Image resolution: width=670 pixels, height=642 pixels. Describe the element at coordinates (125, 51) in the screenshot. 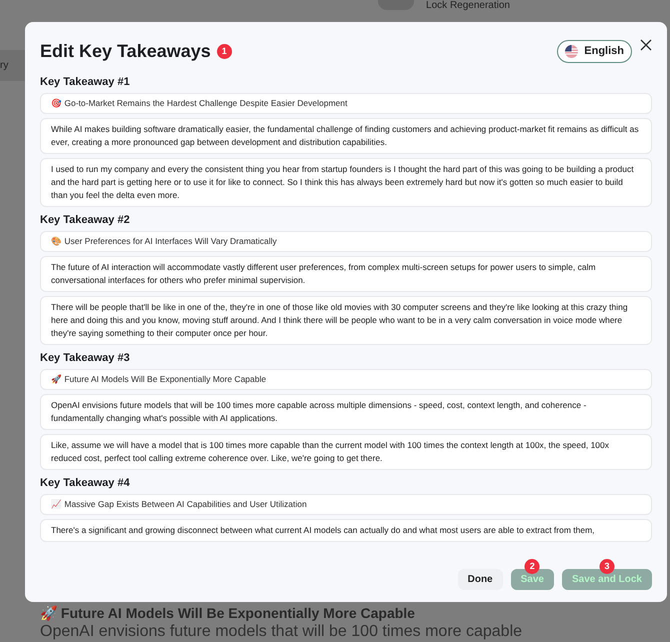

I see `dialog-title: Edit Key Takeaways` at that location.